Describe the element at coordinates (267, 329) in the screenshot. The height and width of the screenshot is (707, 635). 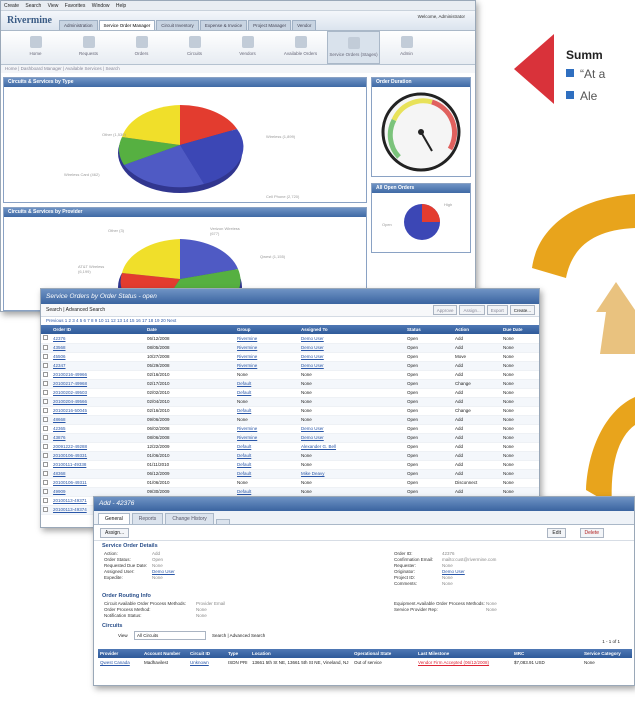
I see `column-header: Group` at that location.